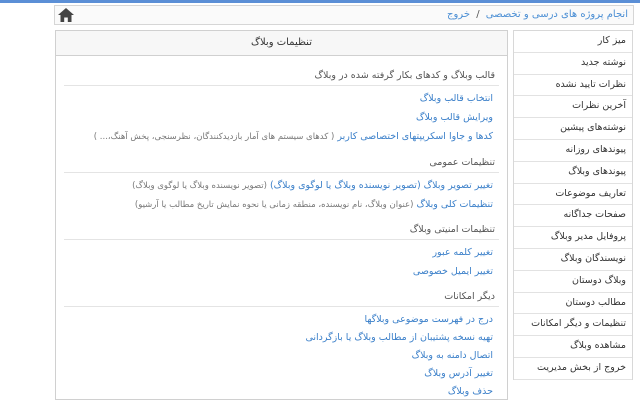 This screenshot has width=640, height=400. Describe the element at coordinates (573, 129) in the screenshot. I see `sidebar-item-previous-posts: نوشته‌های پیشین` at that location.